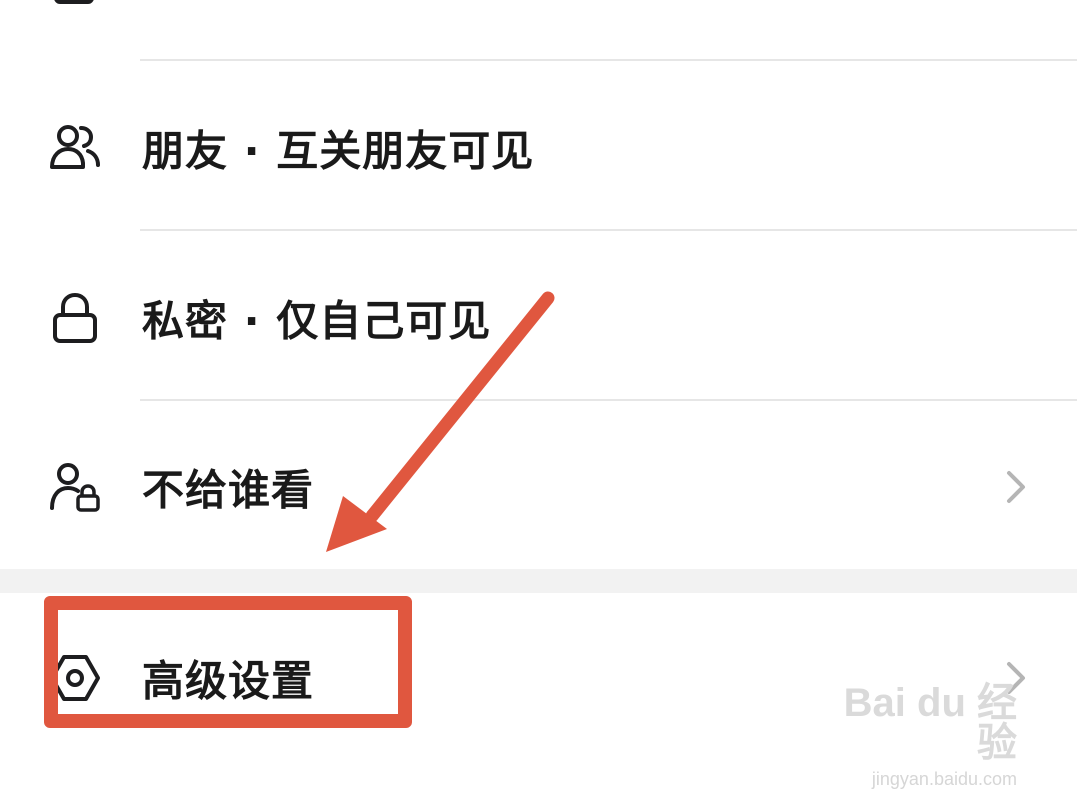 This screenshot has width=1077, height=807. Describe the element at coordinates (930, 723) in the screenshot. I see `watermark-logo: Bai du 经验` at that location.